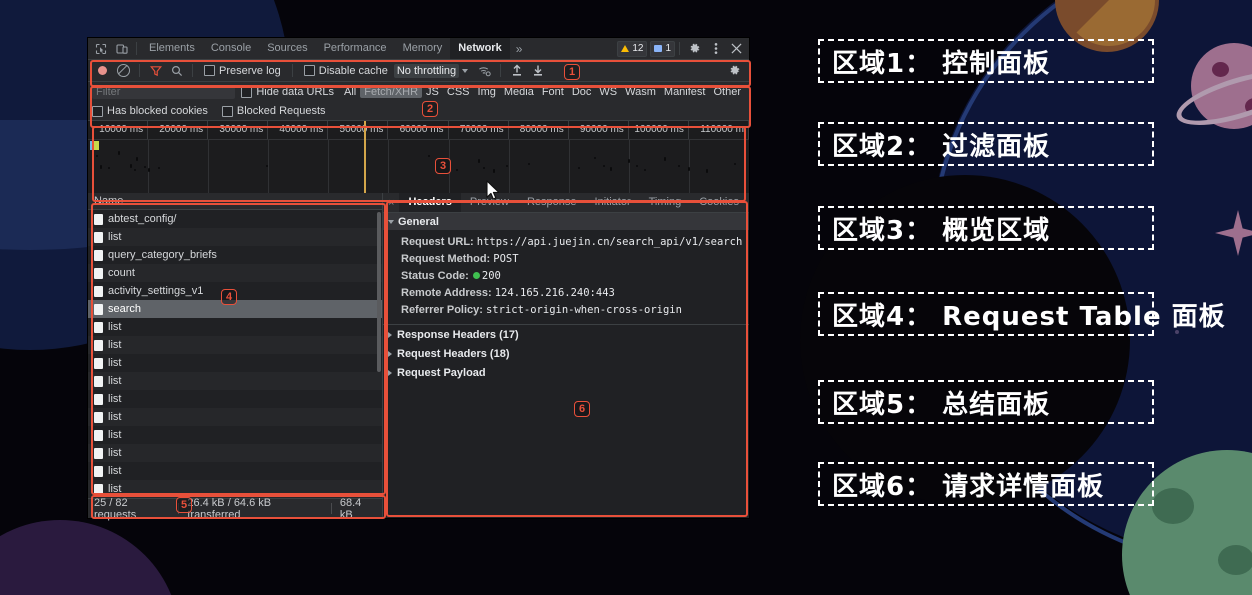 This screenshot has width=1252, height=595. I want to click on detail-tab-headers: Headers, so click(430, 202).